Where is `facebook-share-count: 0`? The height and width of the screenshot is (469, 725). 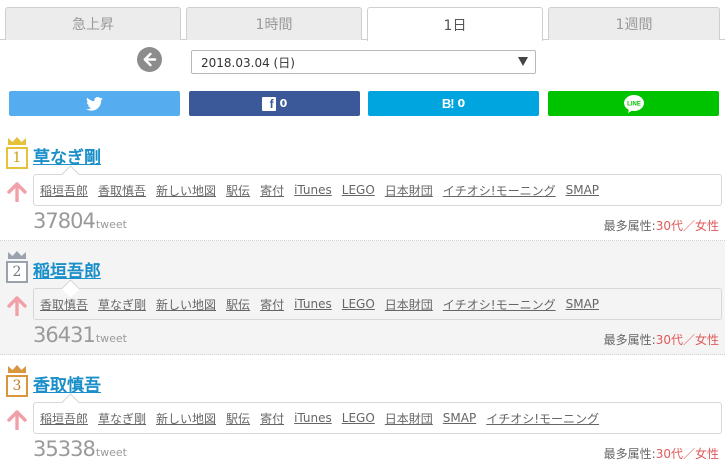 facebook-share-count: 0 is located at coordinates (283, 103).